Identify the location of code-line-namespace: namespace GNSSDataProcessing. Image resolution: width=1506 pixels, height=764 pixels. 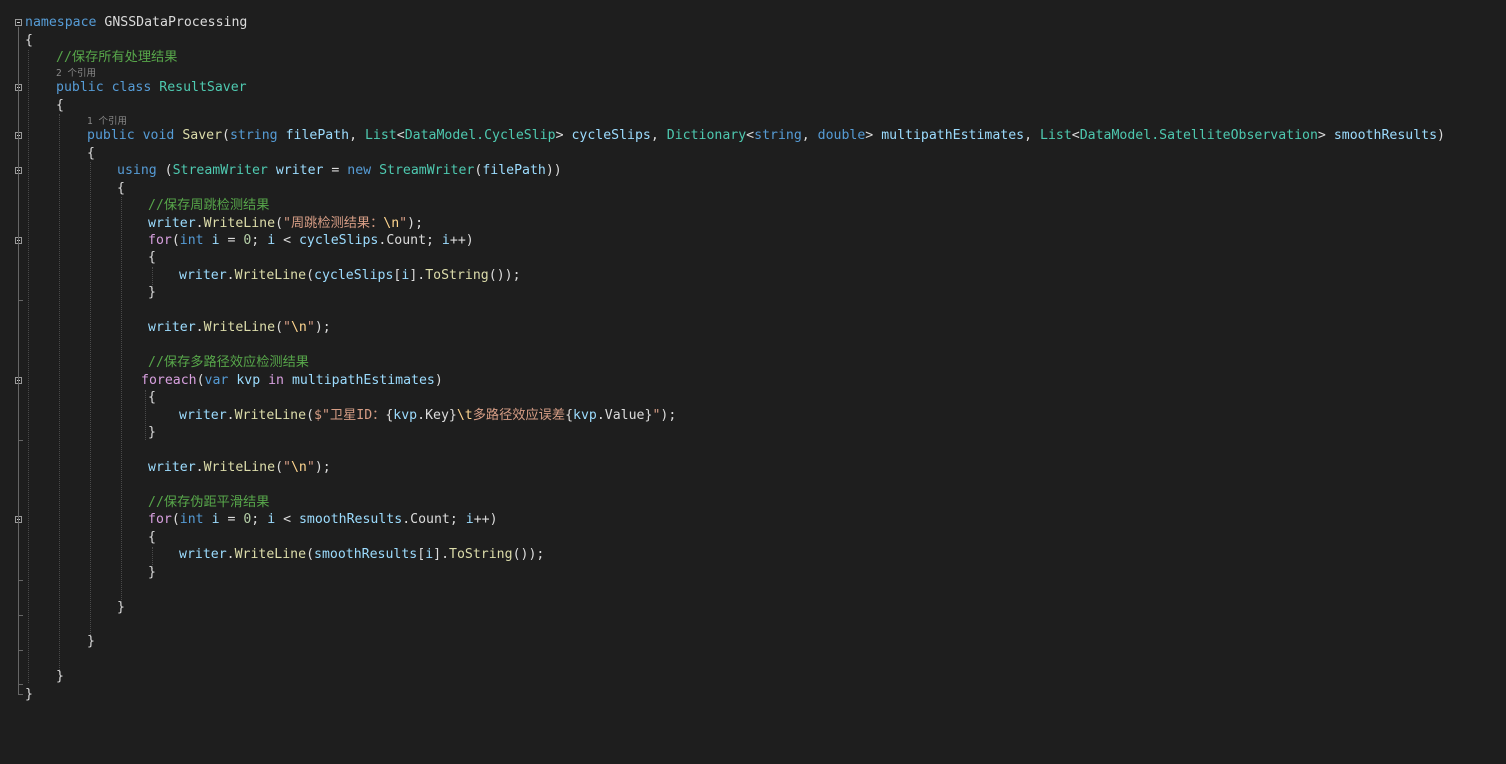
(136, 23).